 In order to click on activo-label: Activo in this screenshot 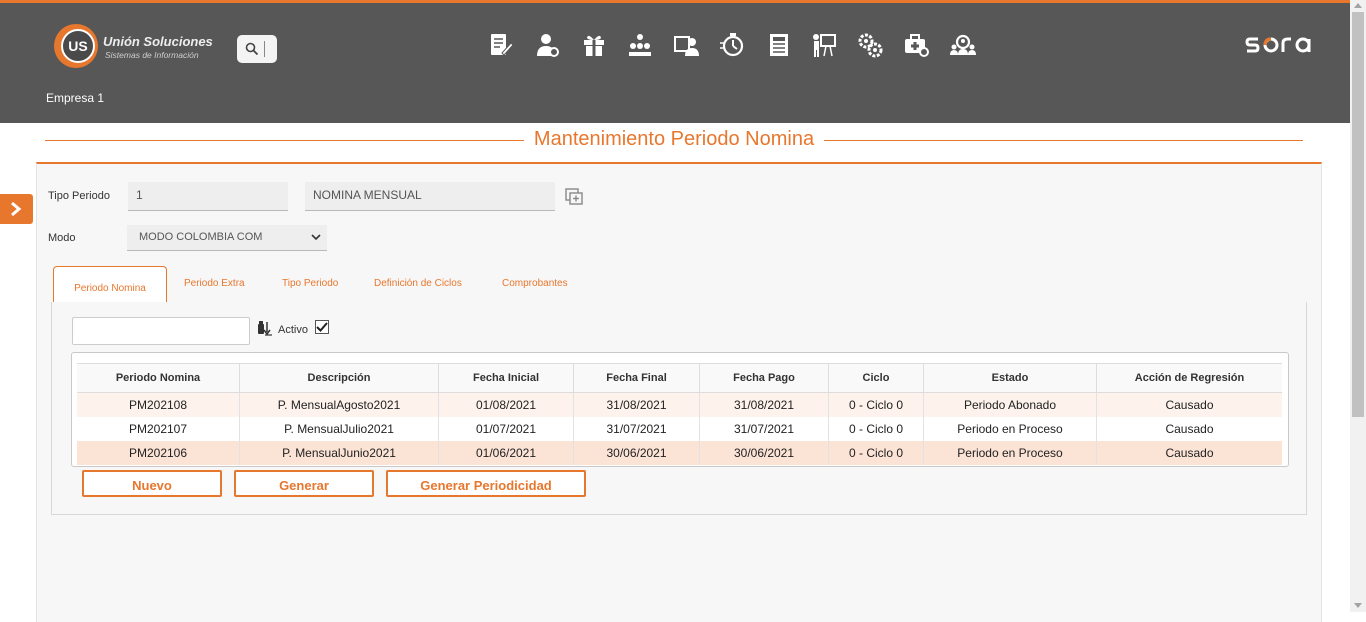, I will do `click(293, 330)`.